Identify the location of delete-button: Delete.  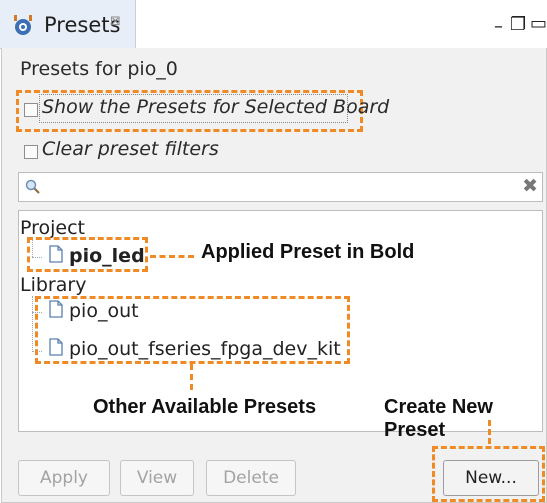
(251, 478).